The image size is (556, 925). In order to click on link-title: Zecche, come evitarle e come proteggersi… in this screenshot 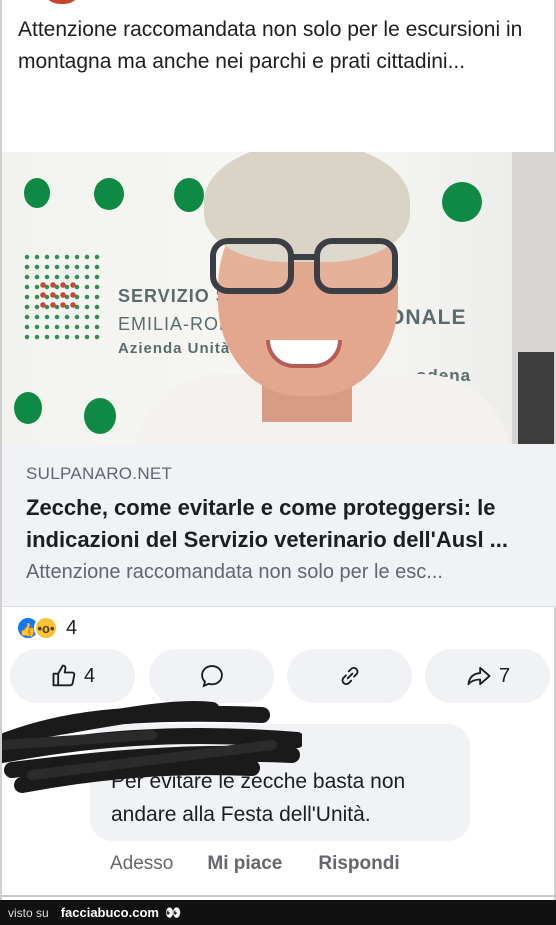, I will do `click(286, 524)`.